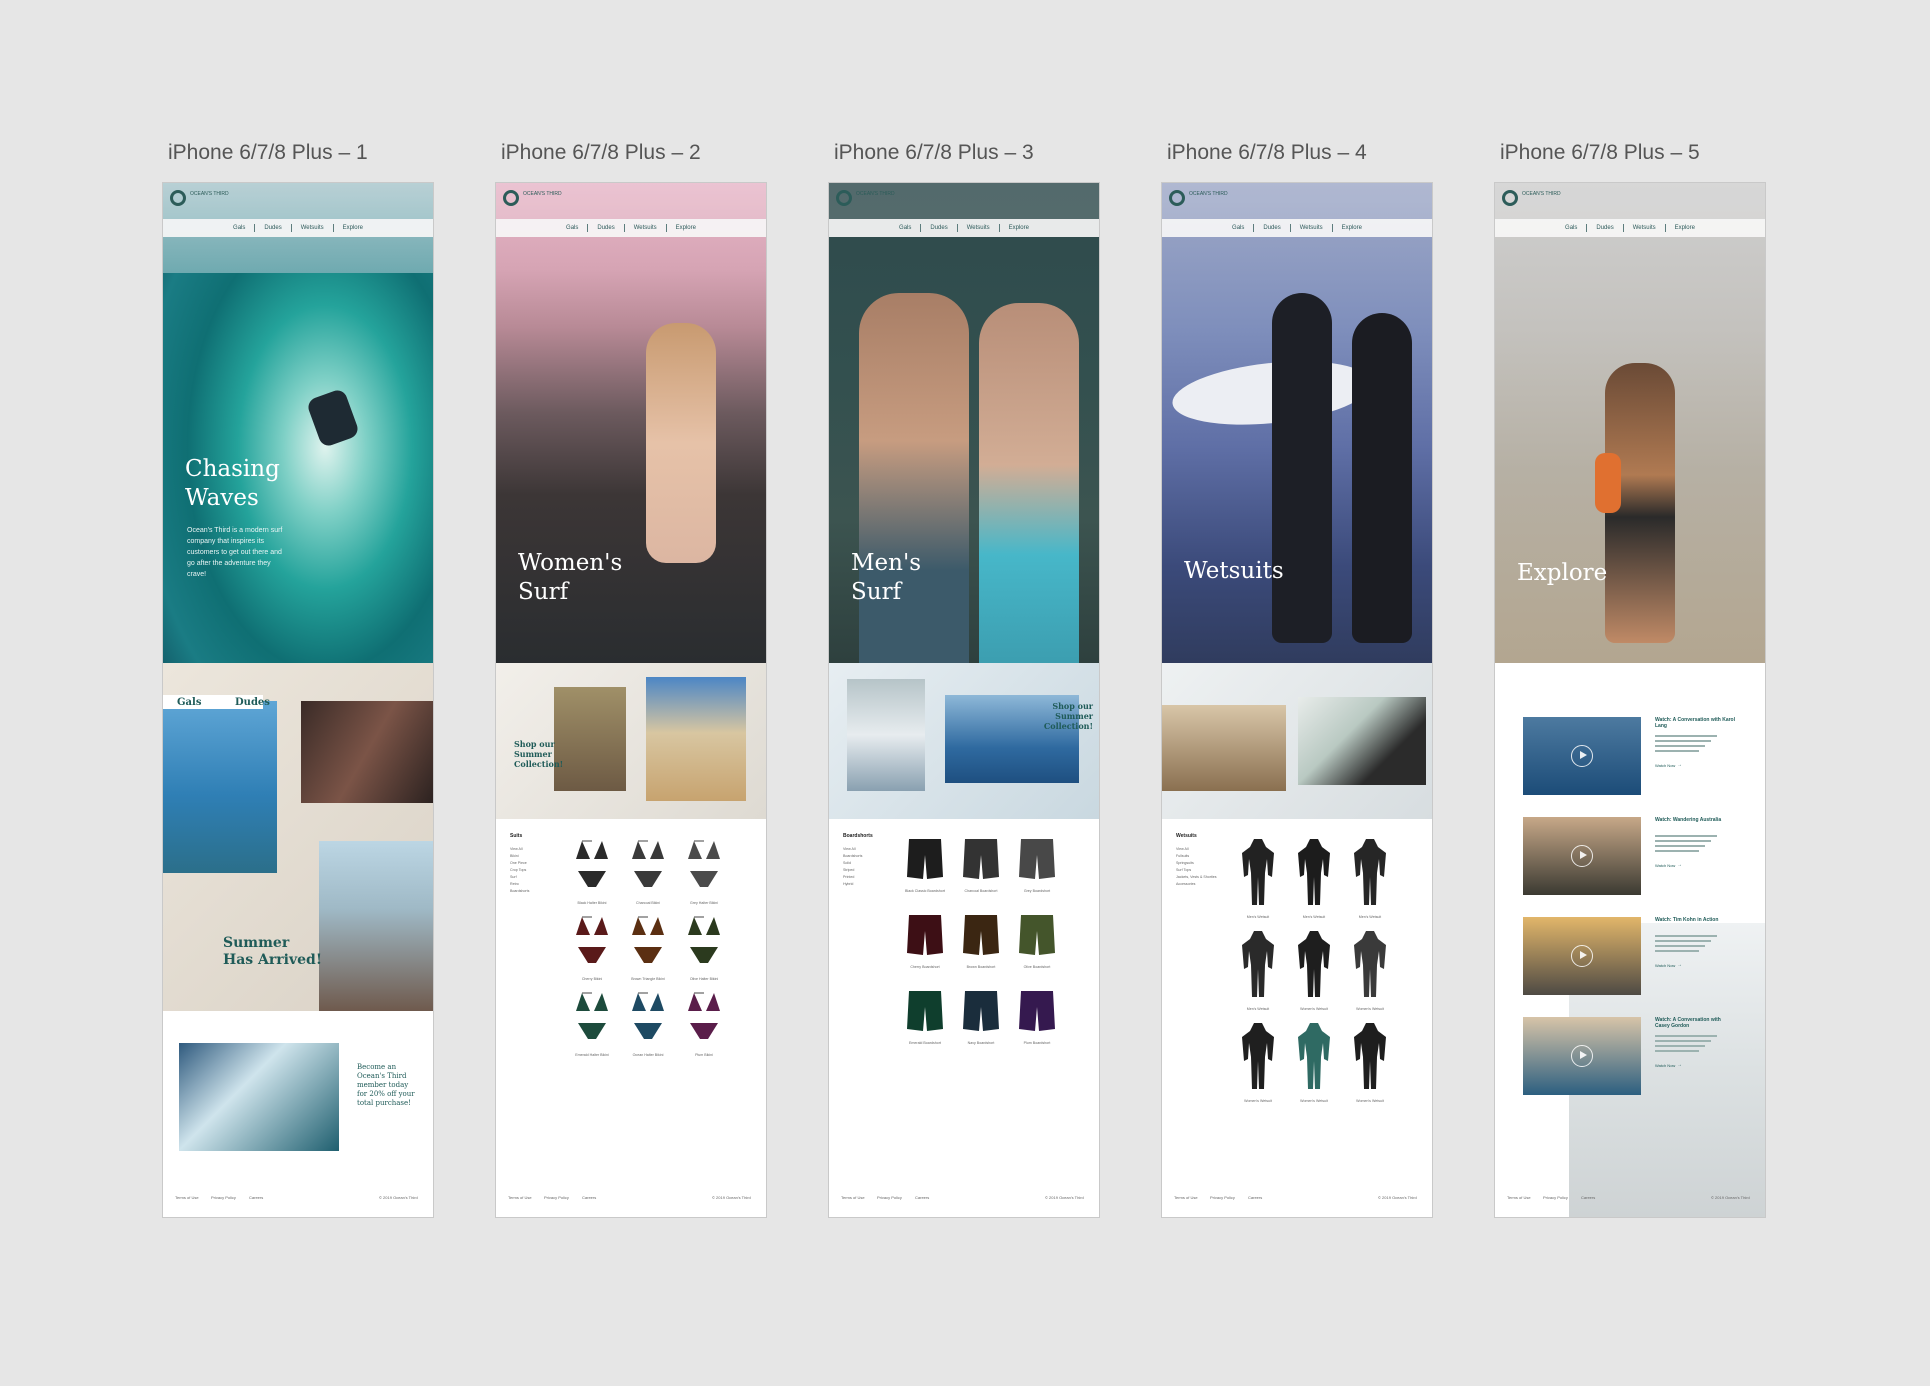 This screenshot has height=1386, width=1930. What do you see at coordinates (1183, 870) in the screenshot?
I see `category-link: Surf Tops` at bounding box center [1183, 870].